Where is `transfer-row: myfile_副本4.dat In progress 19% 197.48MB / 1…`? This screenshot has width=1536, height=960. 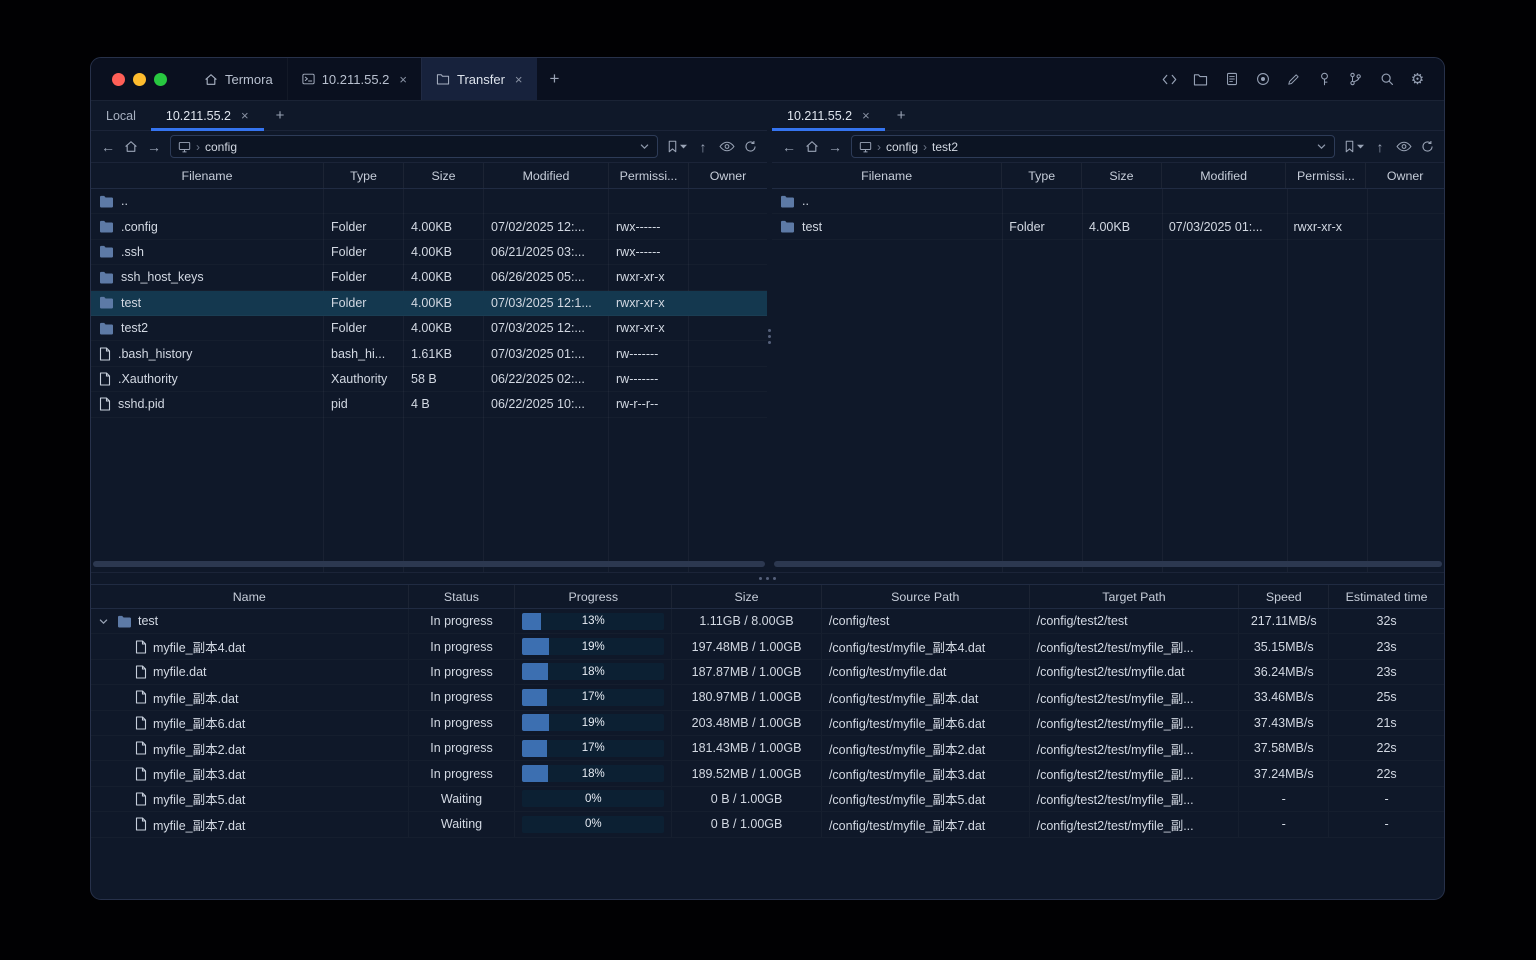
transfer-row: myfile_副本4.dat In progress 19% 197.48MB / 1… is located at coordinates (767, 646).